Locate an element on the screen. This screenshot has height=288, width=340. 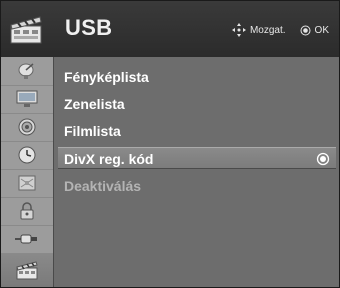
clock-icon is located at coordinates (27, 155).